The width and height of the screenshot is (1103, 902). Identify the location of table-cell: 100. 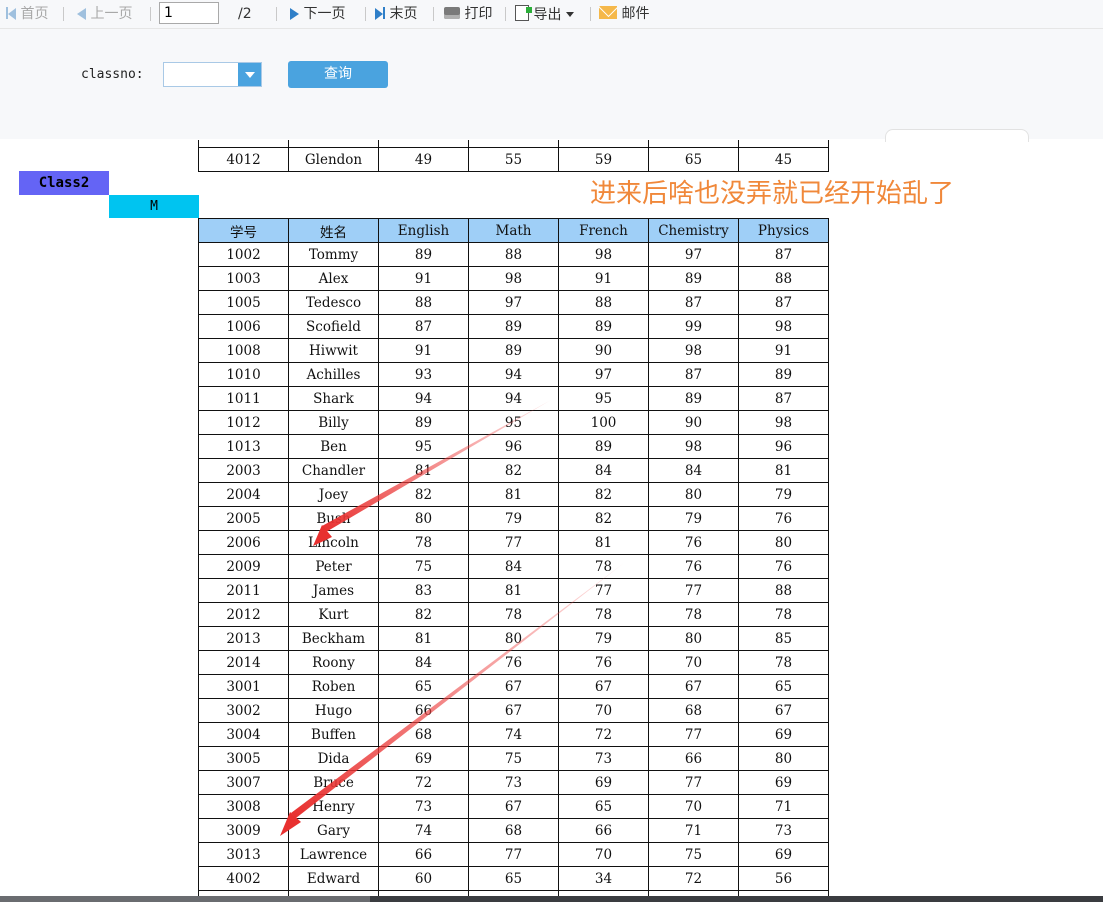
(603, 422).